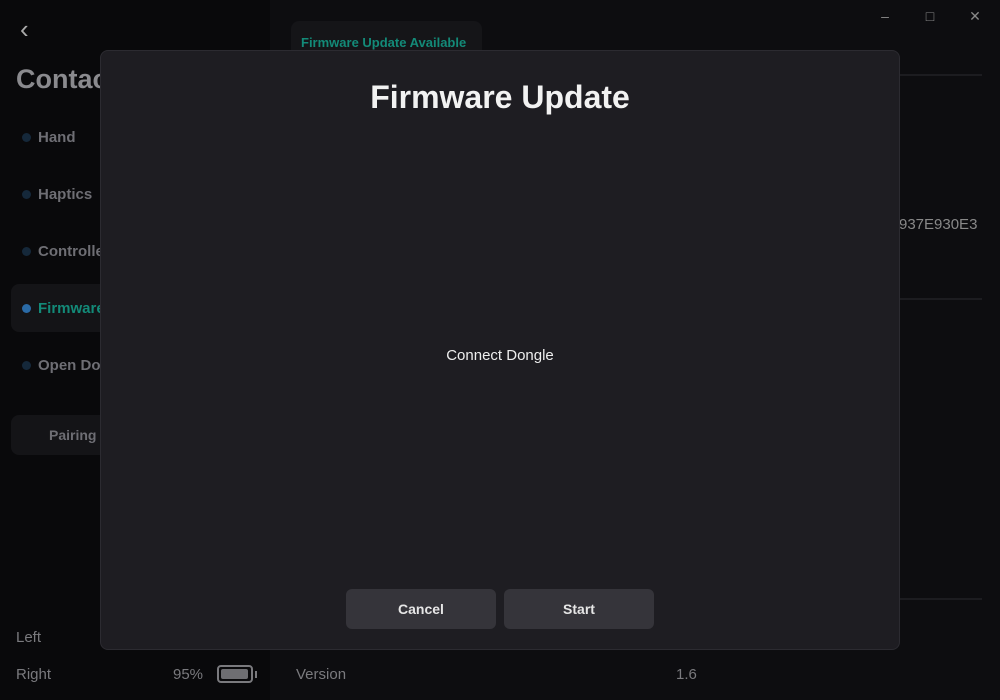 This screenshot has height=700, width=1000. I want to click on serial-number: 937E930E3, so click(938, 224).